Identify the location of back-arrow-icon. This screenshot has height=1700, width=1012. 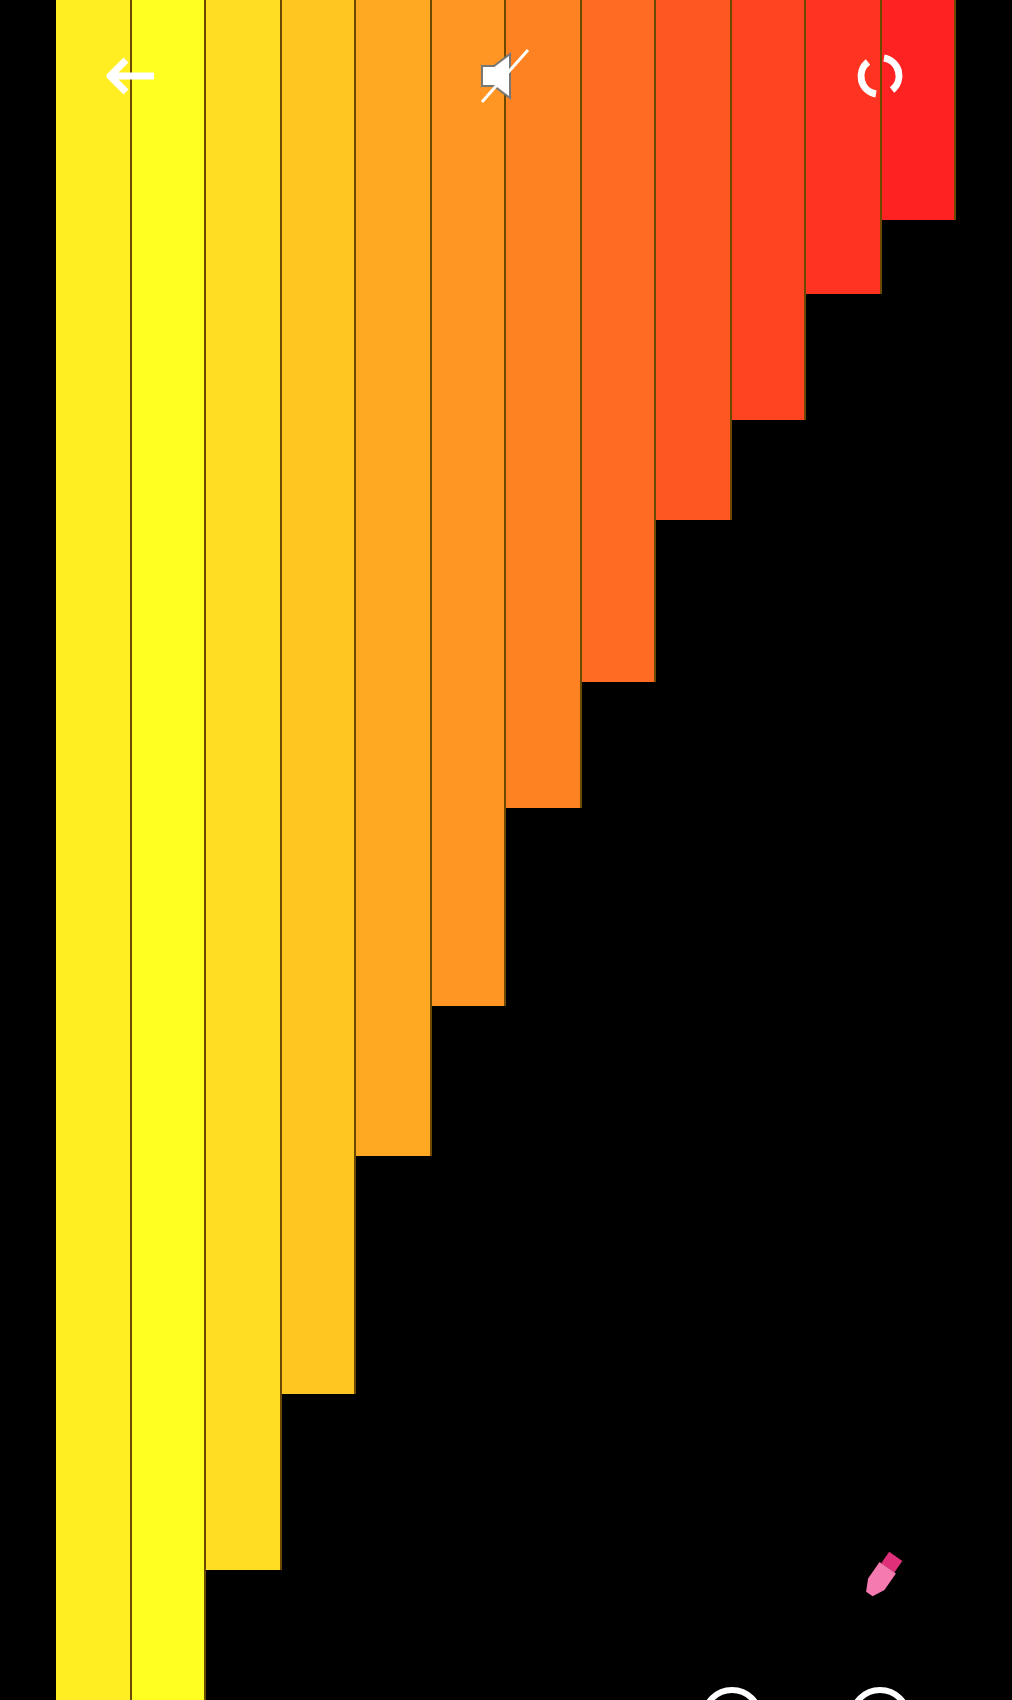
(132, 76).